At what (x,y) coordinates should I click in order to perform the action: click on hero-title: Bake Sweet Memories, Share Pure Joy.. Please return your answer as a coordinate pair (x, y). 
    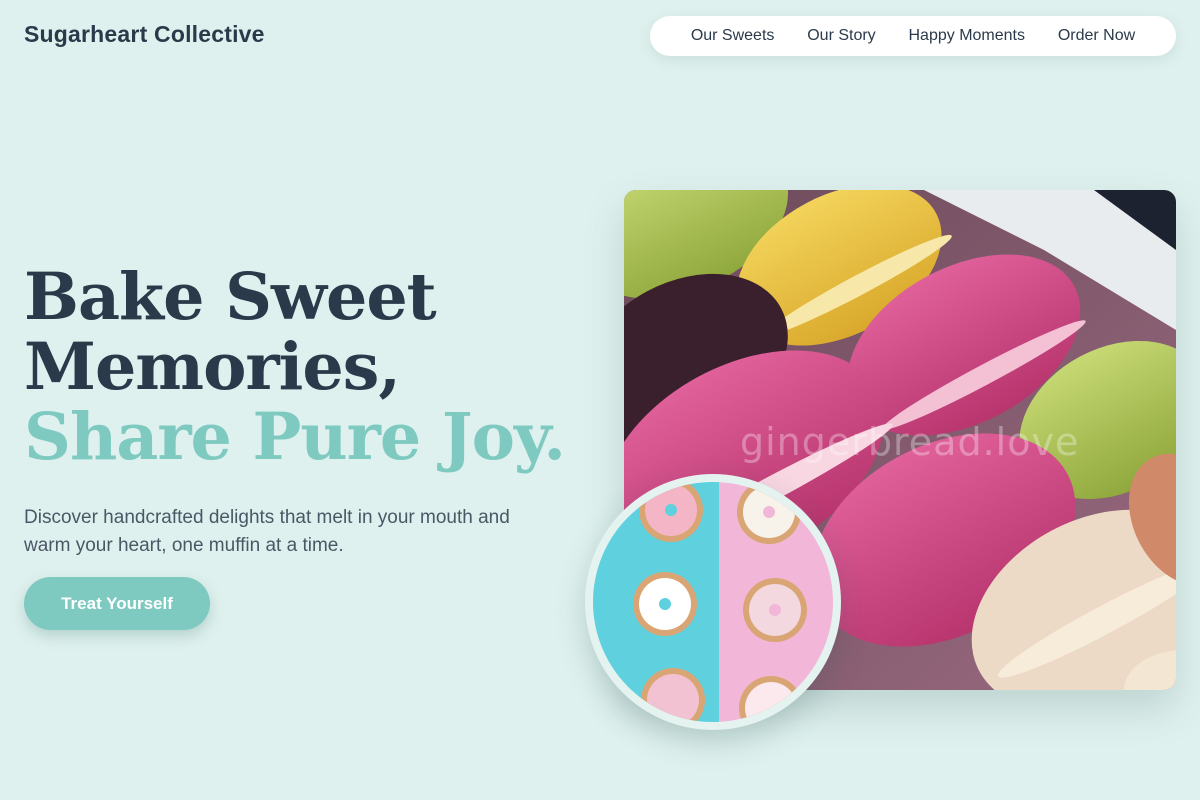
    Looking at the image, I should click on (304, 367).